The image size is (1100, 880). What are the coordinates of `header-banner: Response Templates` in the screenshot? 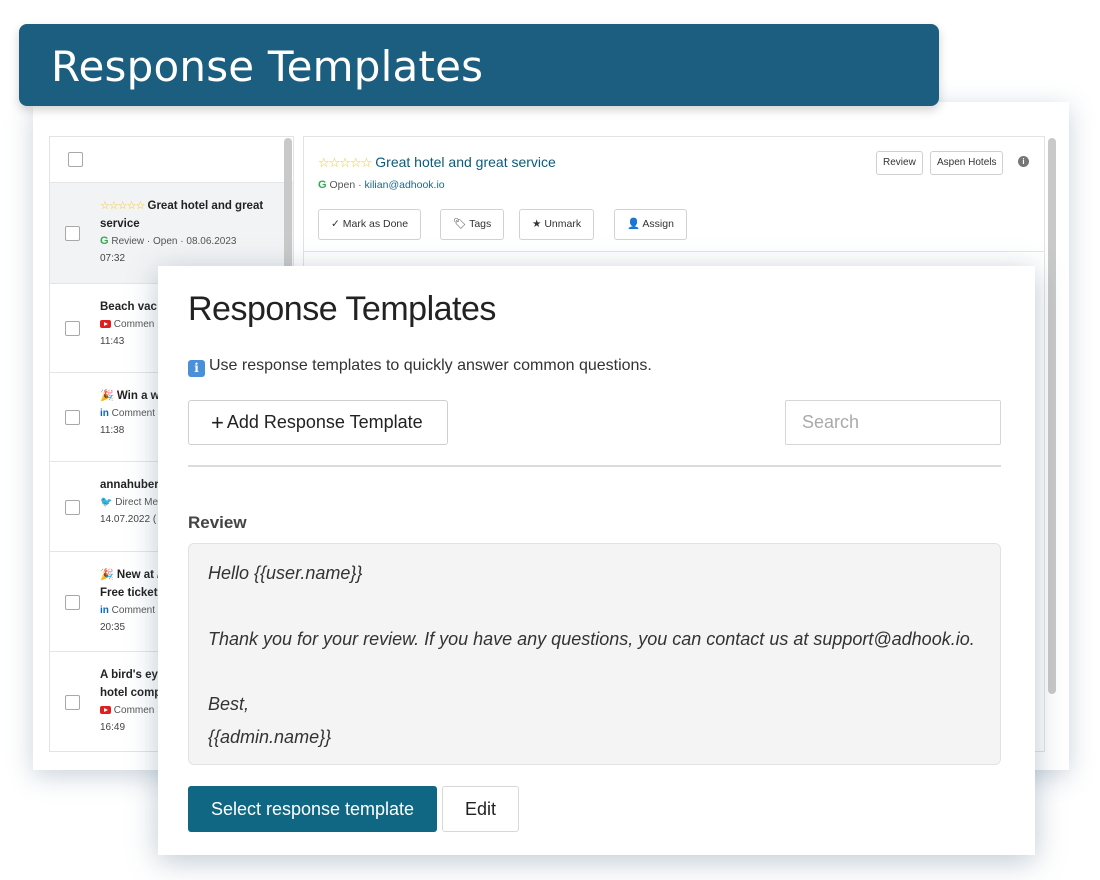 It's located at (479, 65).